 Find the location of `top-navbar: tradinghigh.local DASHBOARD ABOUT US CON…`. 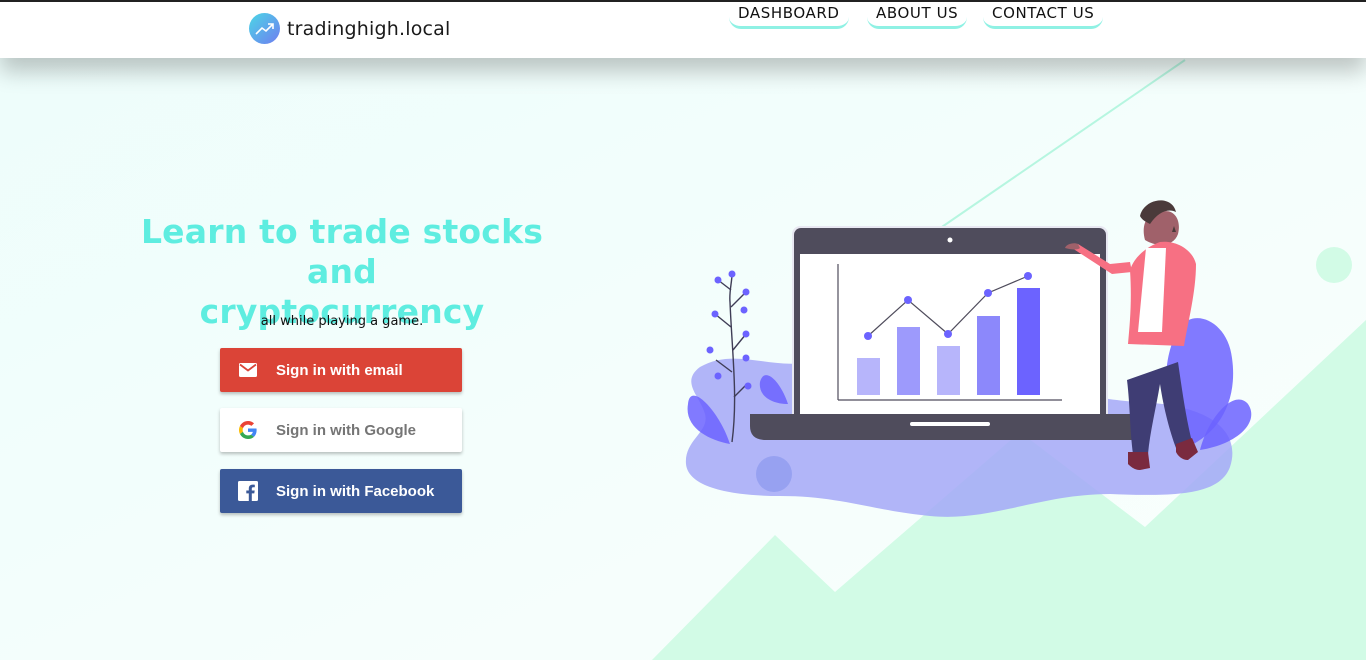

top-navbar: tradinghigh.local DASHBOARD ABOUT US CON… is located at coordinates (683, 30).